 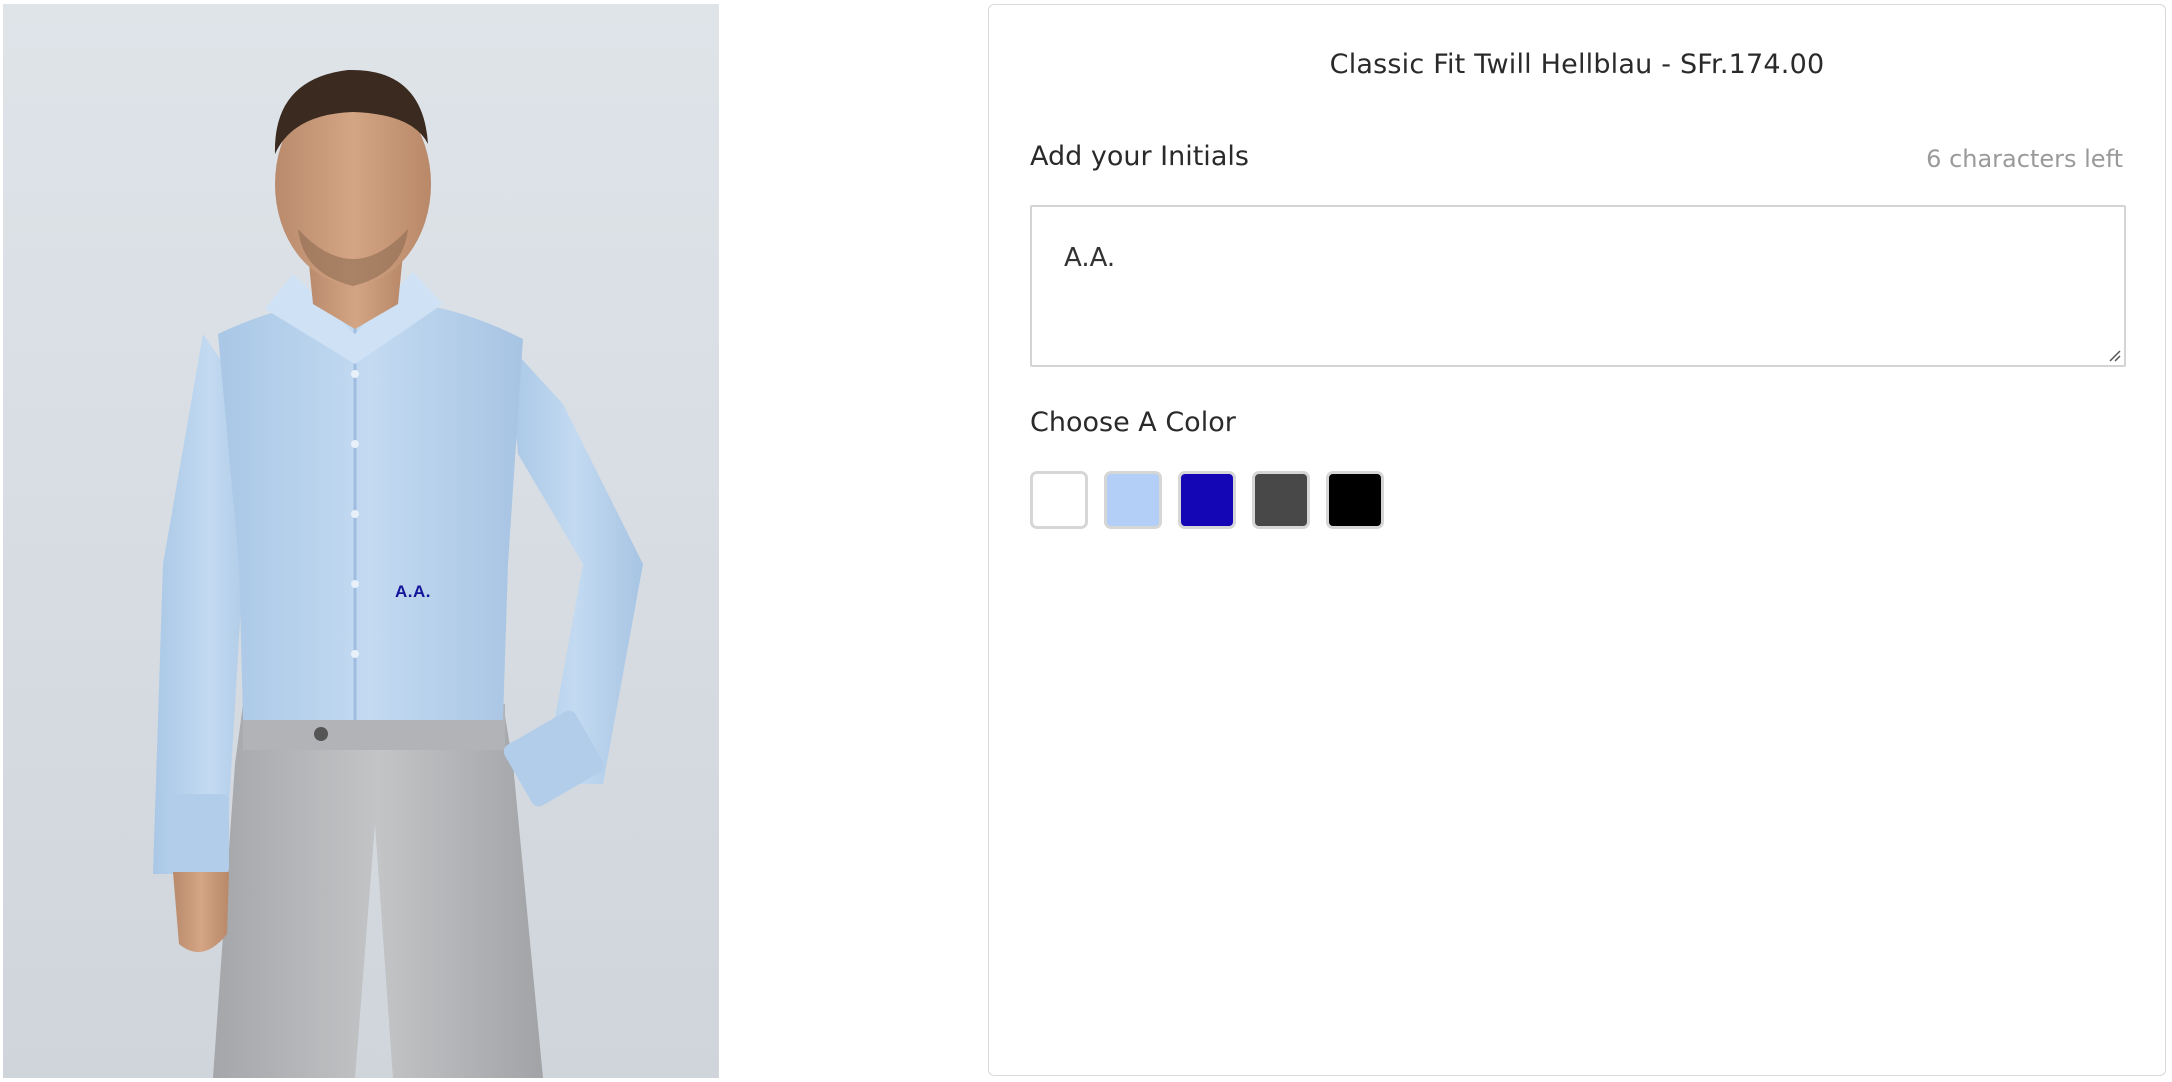 I want to click on initials-label: Add your Initials, so click(x=1139, y=156).